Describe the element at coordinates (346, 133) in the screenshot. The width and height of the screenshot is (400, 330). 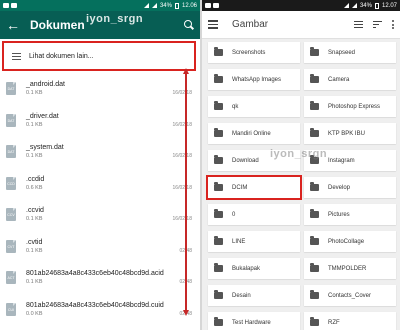
I see `folder-label: KTP BPK IBU` at that location.